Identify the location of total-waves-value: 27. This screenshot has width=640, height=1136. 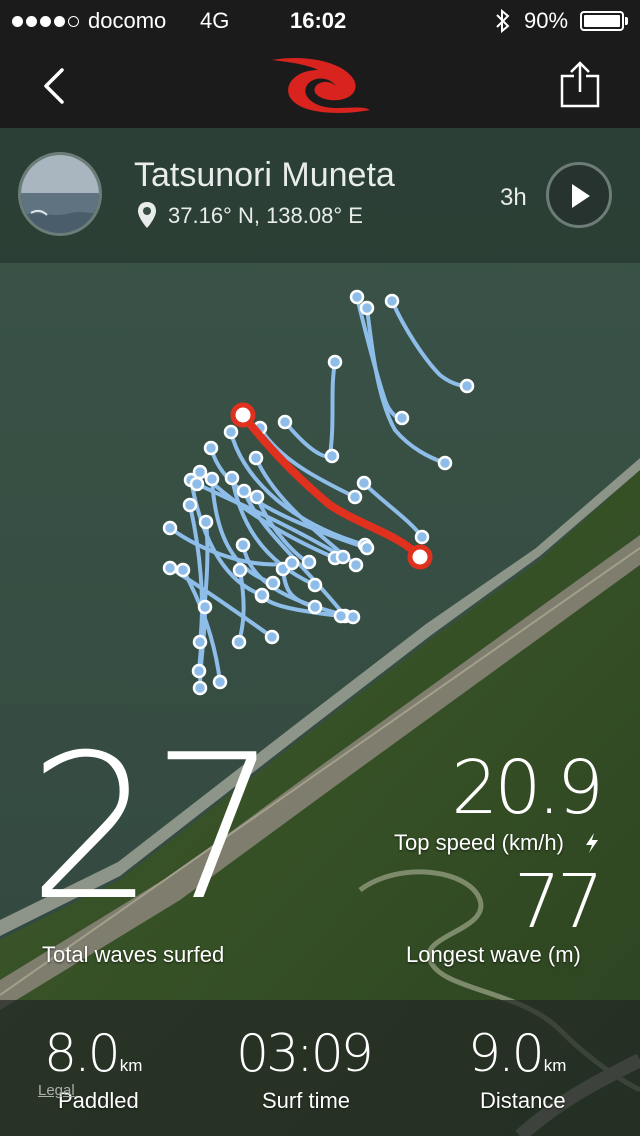
(153, 828).